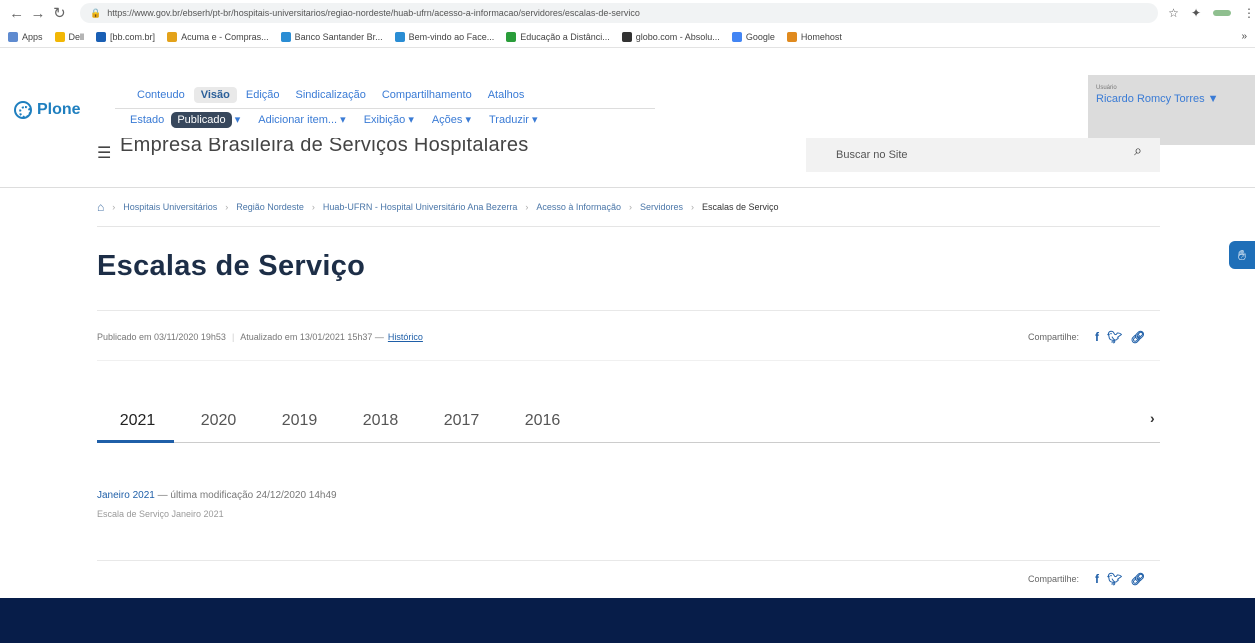 Image resolution: width=1255 pixels, height=643 pixels. What do you see at coordinates (170, 207) in the screenshot?
I see `breadcrumb-item: Hospitais Universitários` at bounding box center [170, 207].